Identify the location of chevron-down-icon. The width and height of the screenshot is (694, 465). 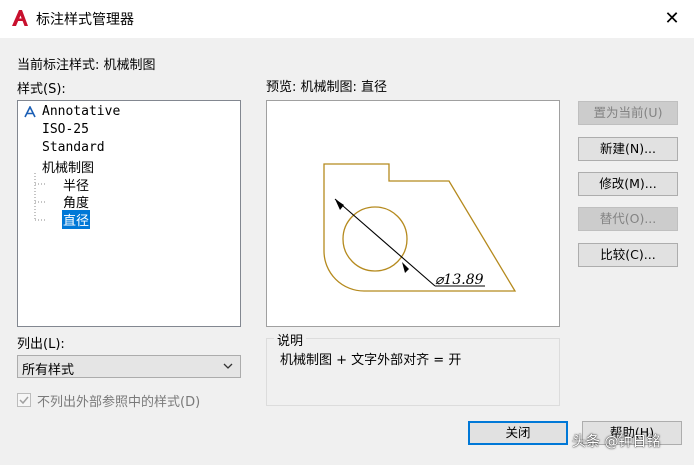
(228, 366).